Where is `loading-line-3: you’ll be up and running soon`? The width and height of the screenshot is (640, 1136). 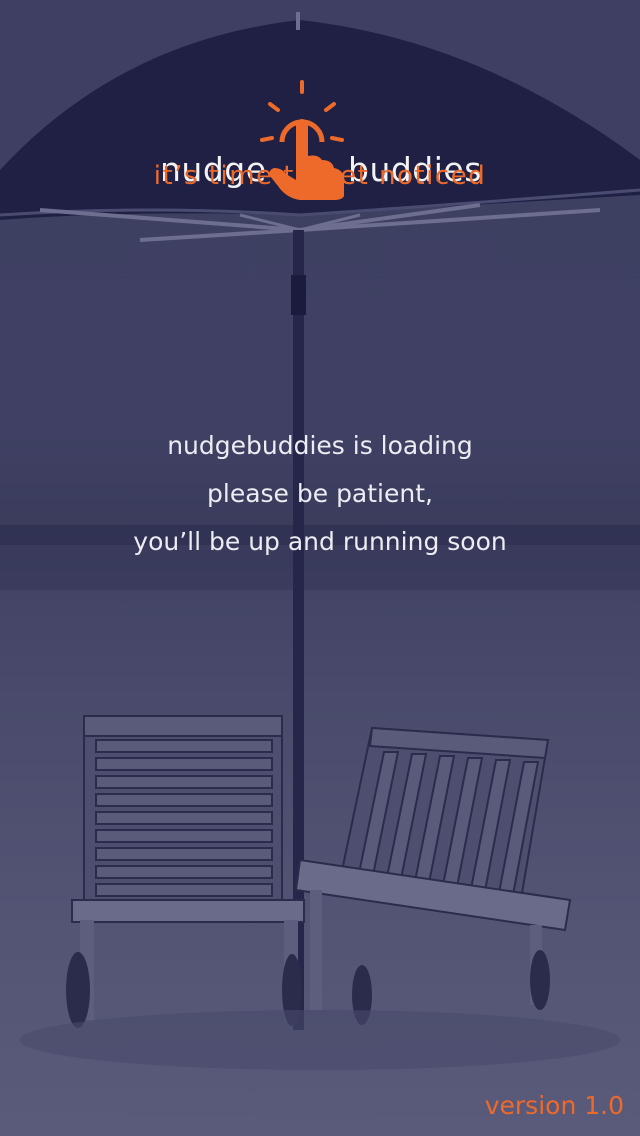 loading-line-3: you’ll be up and running soon is located at coordinates (320, 541).